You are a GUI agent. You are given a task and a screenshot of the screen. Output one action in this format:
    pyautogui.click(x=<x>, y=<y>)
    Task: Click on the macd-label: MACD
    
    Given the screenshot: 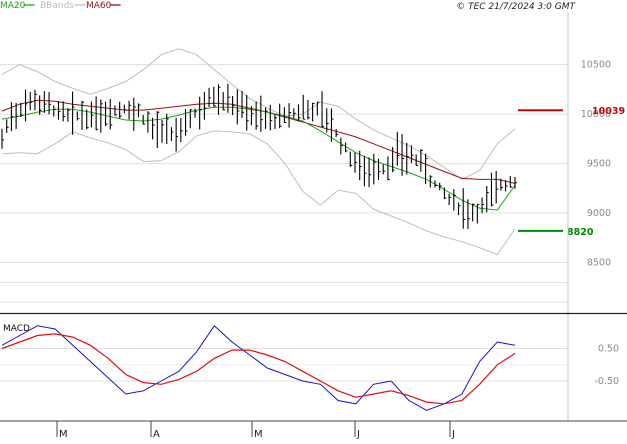 What is the action you would take?
    pyautogui.click(x=16, y=329)
    